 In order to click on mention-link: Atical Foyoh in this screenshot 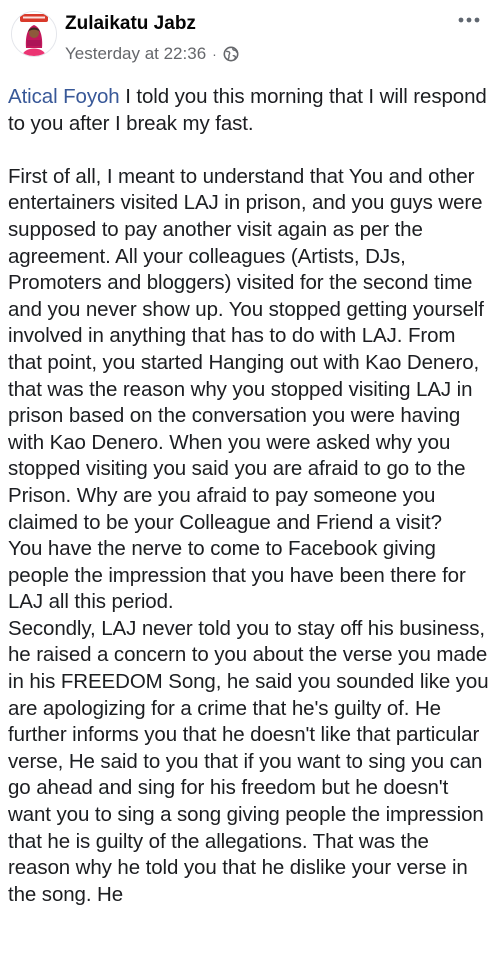, I will do `click(64, 96)`.